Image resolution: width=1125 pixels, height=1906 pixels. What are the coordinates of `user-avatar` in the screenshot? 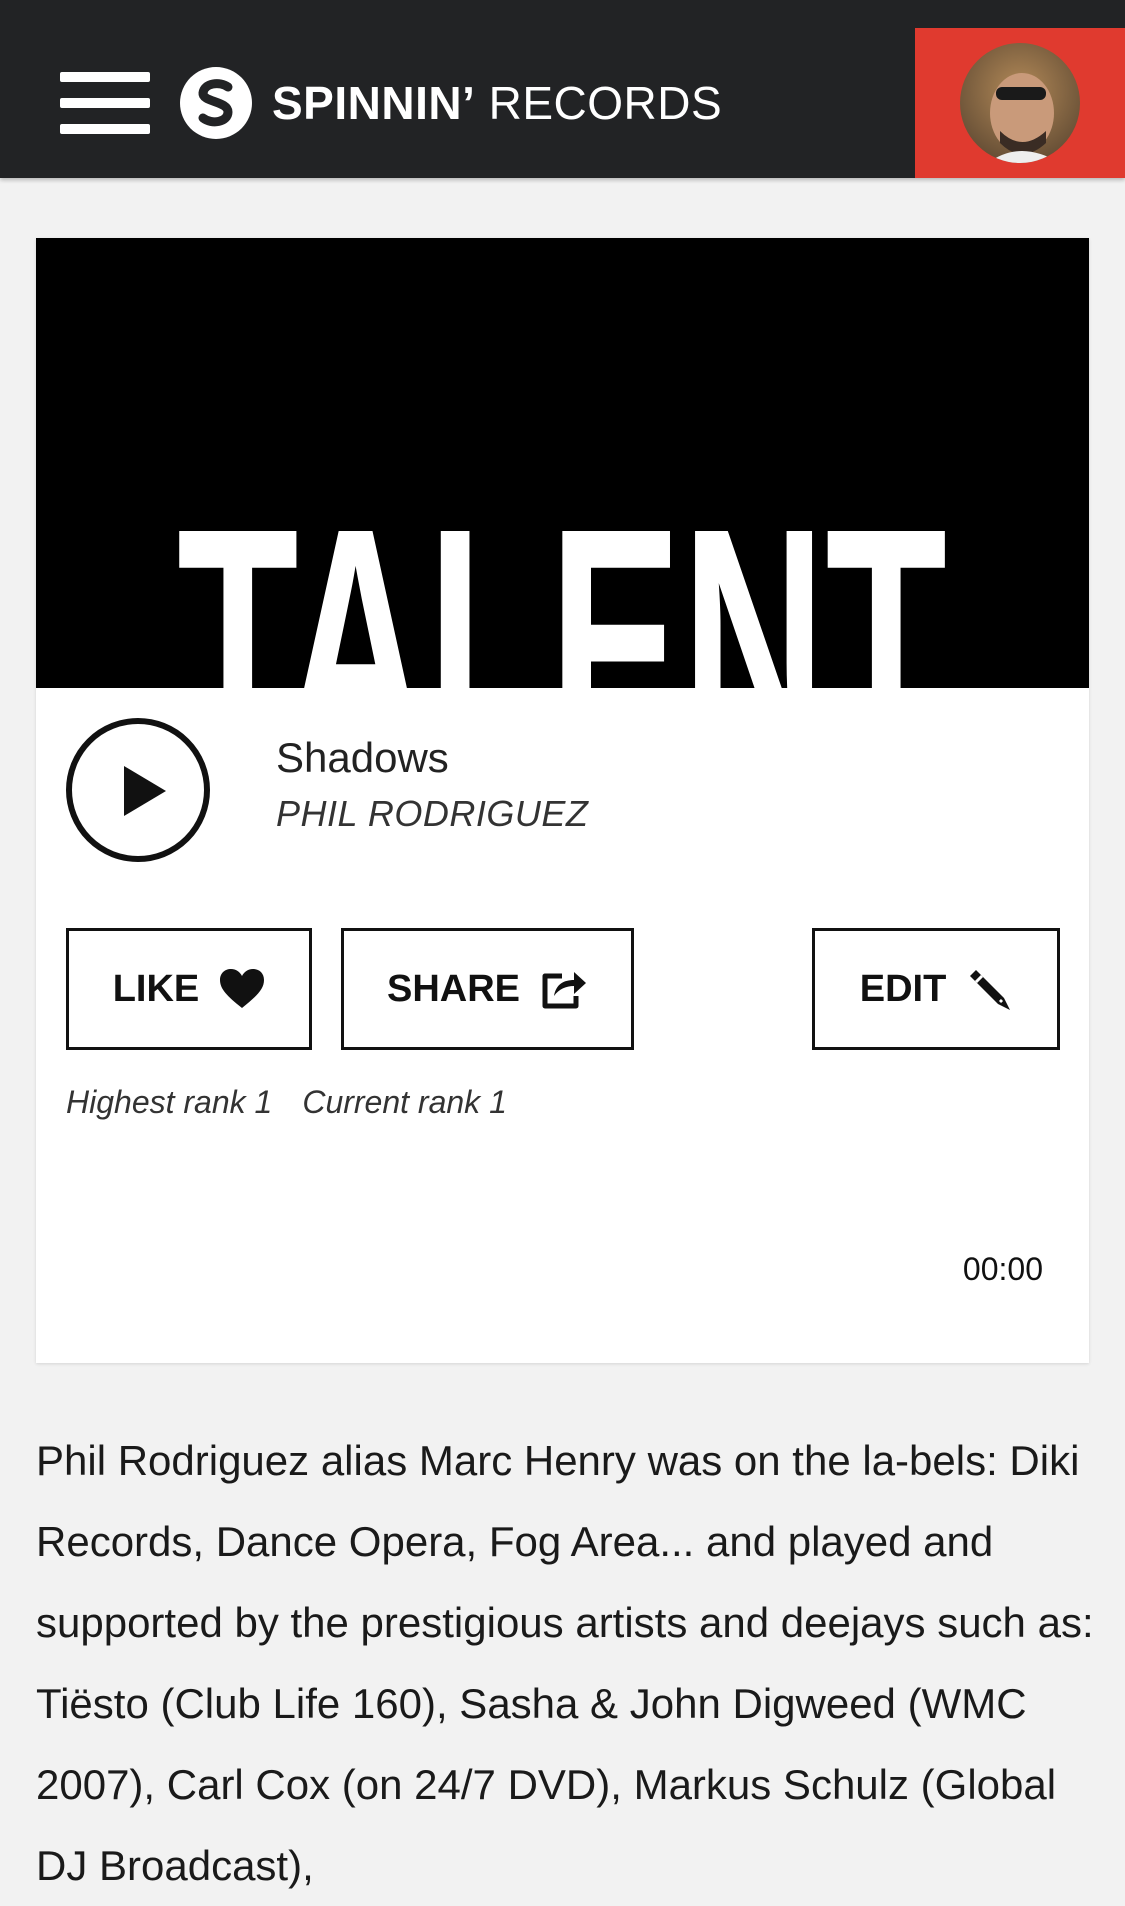 It's located at (1020, 103).